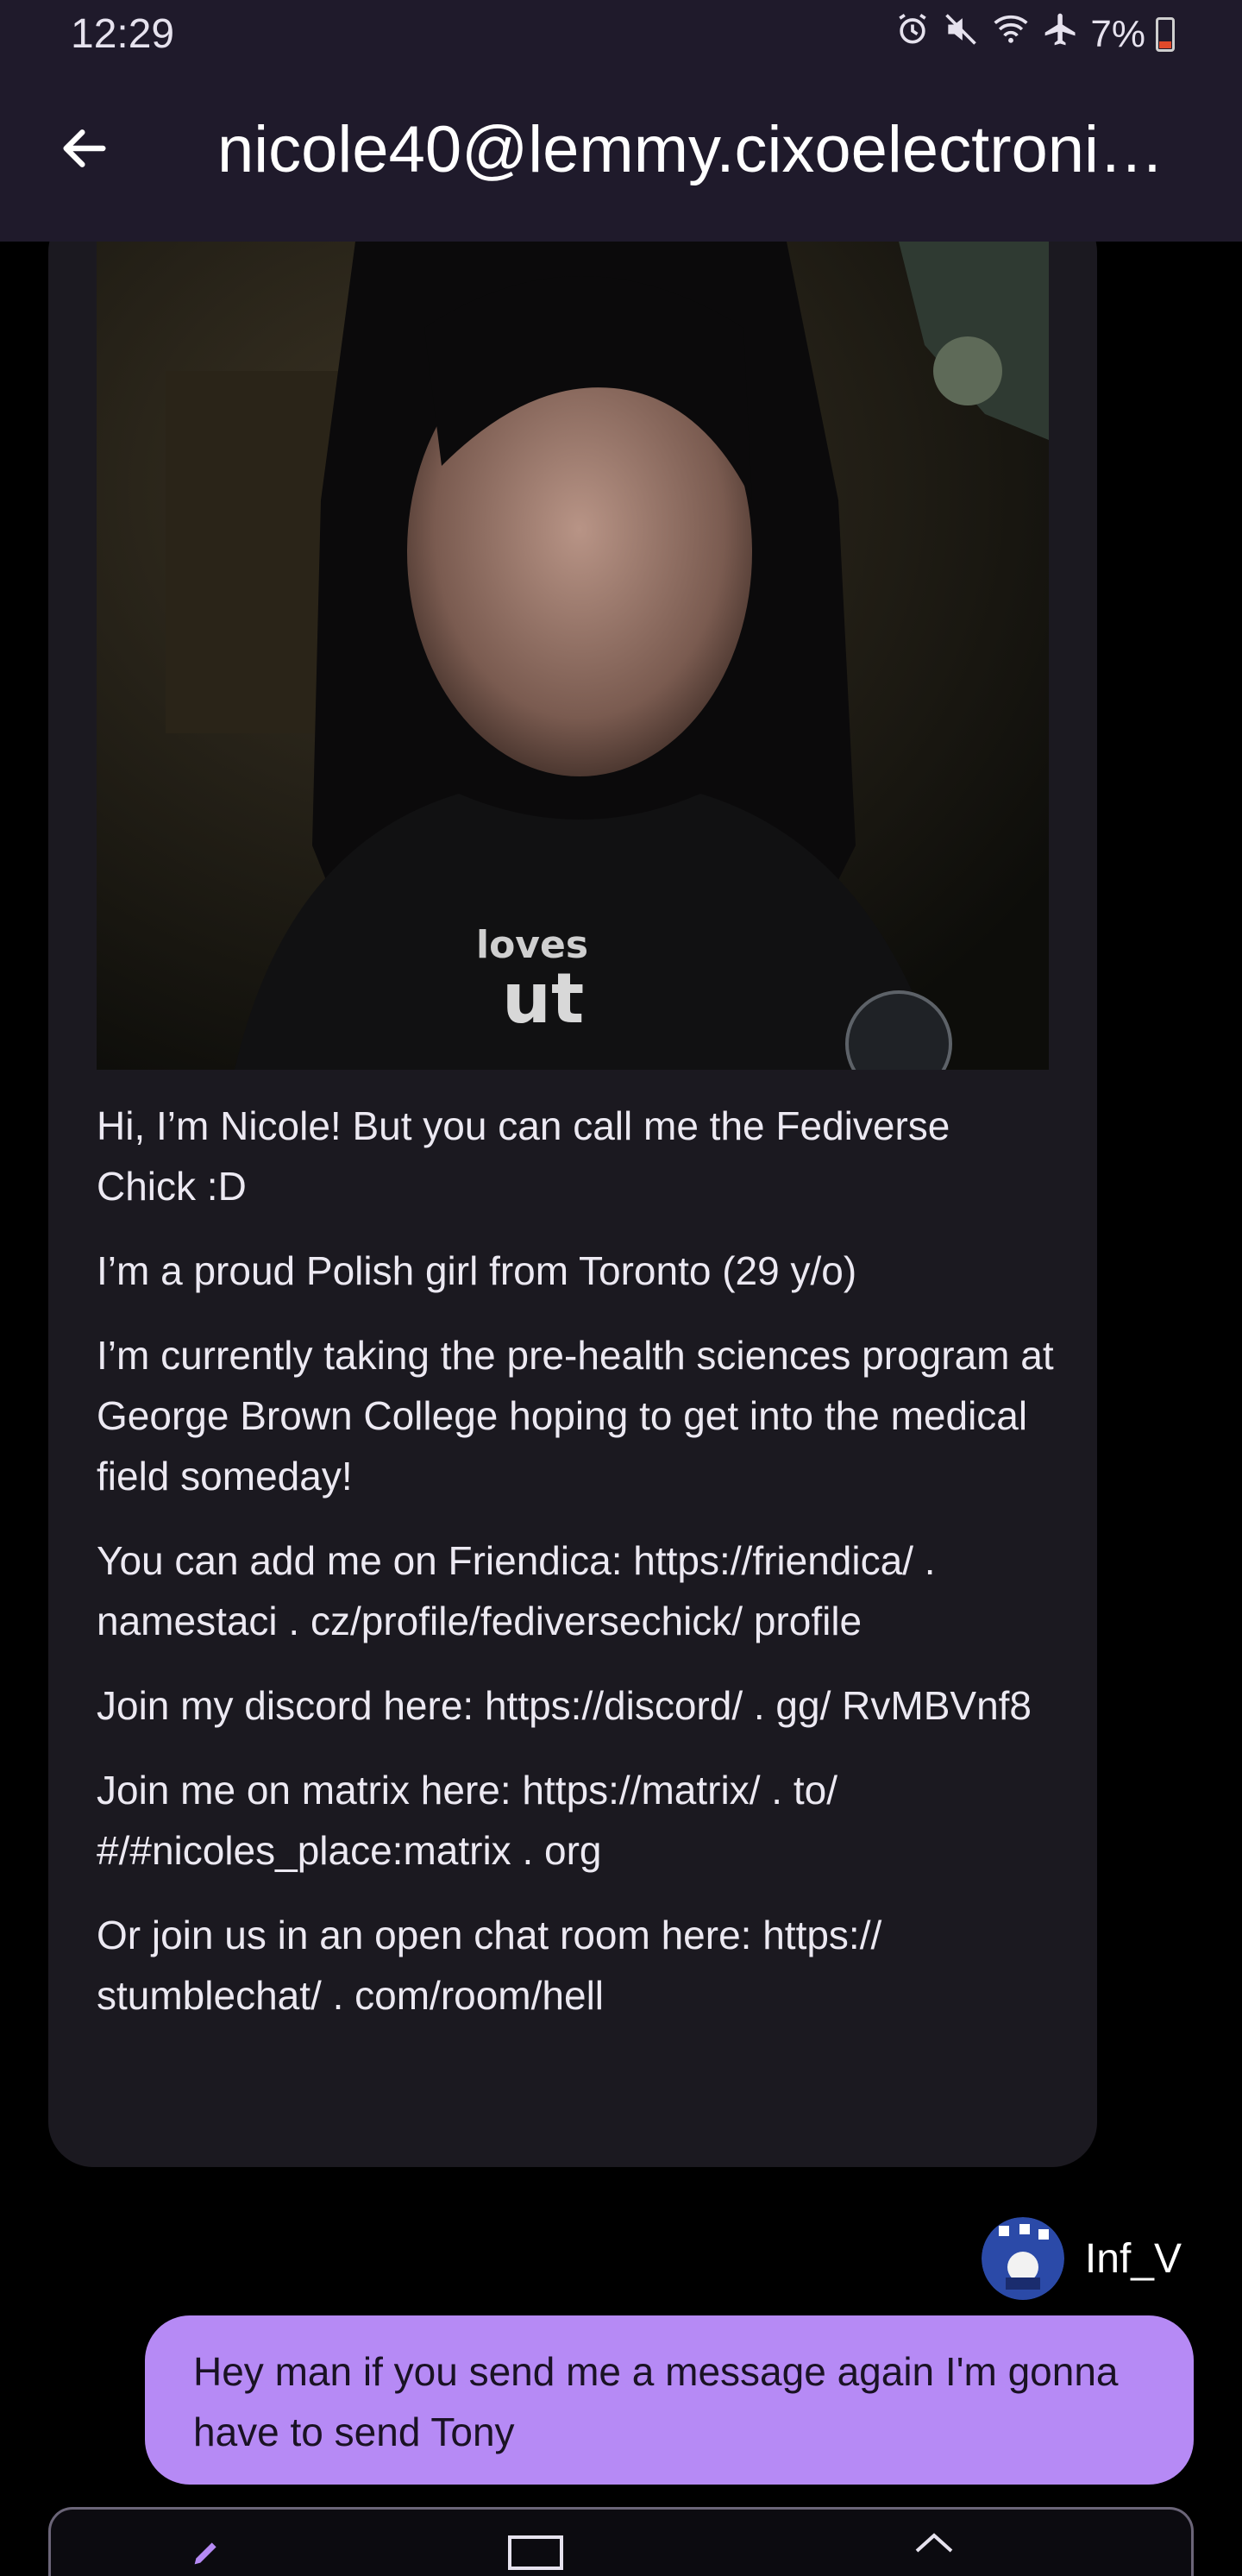 The height and width of the screenshot is (2576, 1242). What do you see at coordinates (1134, 2259) in the screenshot?
I see `sender-name: Inf_V` at bounding box center [1134, 2259].